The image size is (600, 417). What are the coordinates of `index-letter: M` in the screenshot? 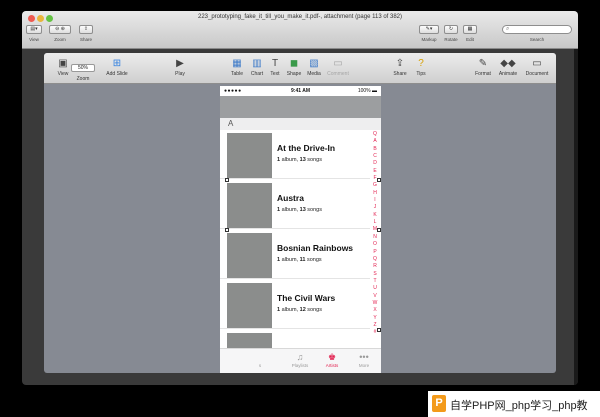 It's located at (375, 229).